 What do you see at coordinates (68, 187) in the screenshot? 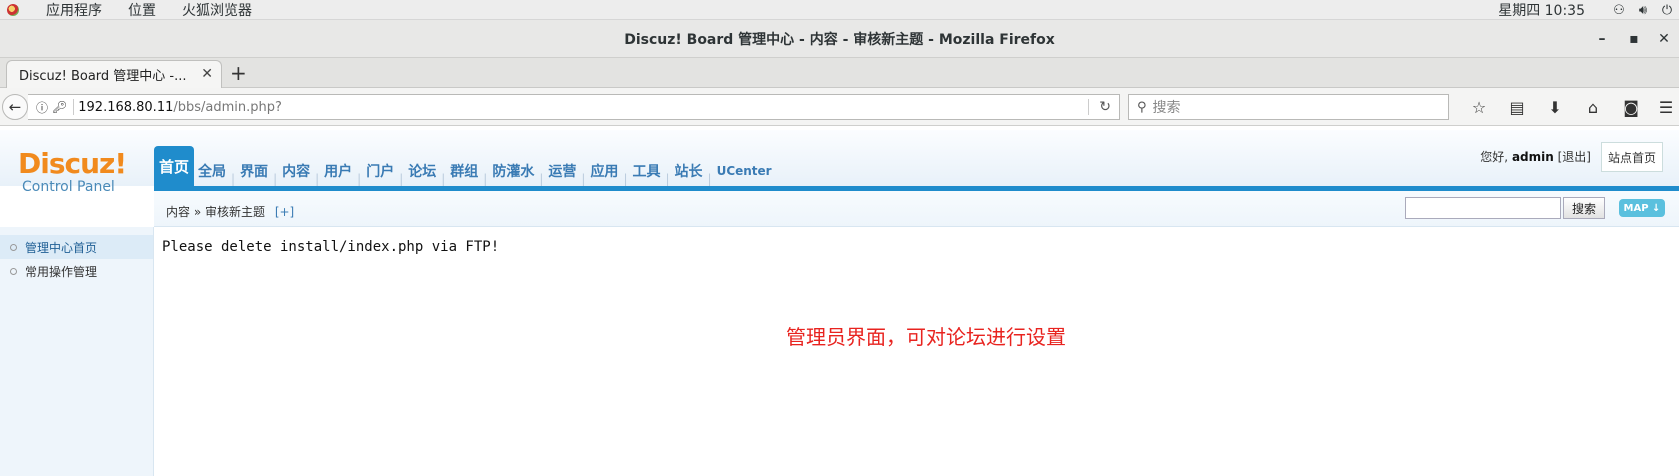
I see `logo-sub-text: Control Panel` at bounding box center [68, 187].